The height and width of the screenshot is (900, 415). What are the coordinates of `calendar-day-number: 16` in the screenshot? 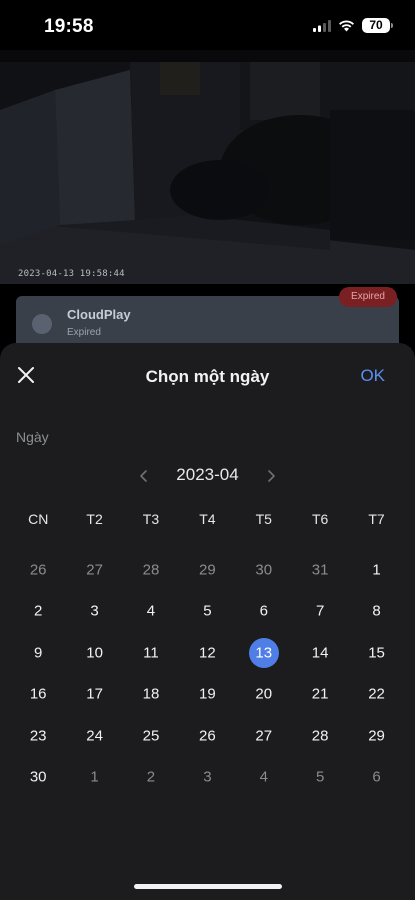 It's located at (38, 694).